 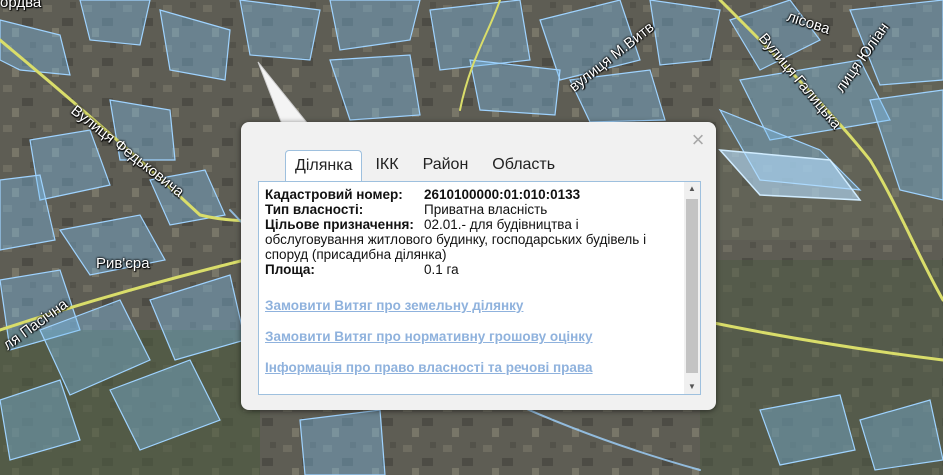 I want to click on field-label: Тип власності:, so click(x=314, y=209).